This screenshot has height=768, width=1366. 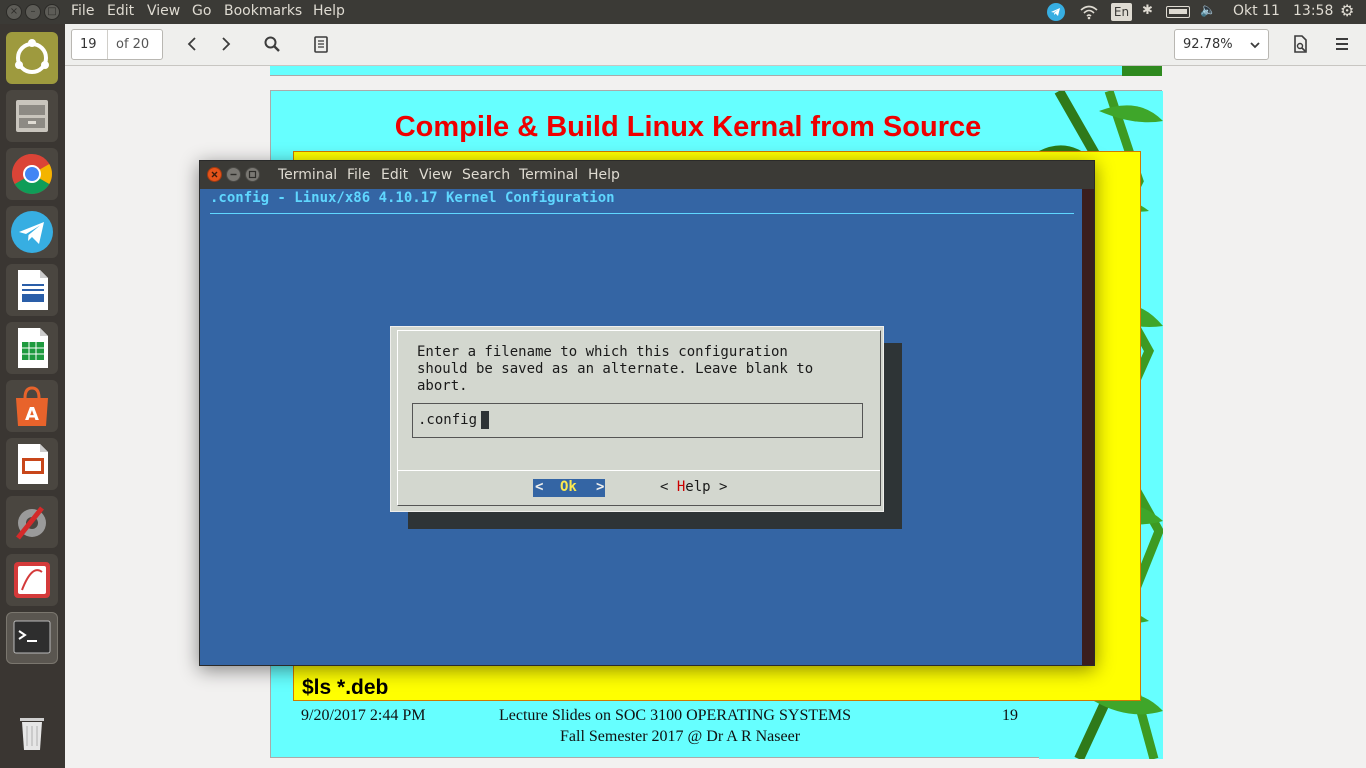 I want to click on telegram-icon, so click(x=32, y=232).